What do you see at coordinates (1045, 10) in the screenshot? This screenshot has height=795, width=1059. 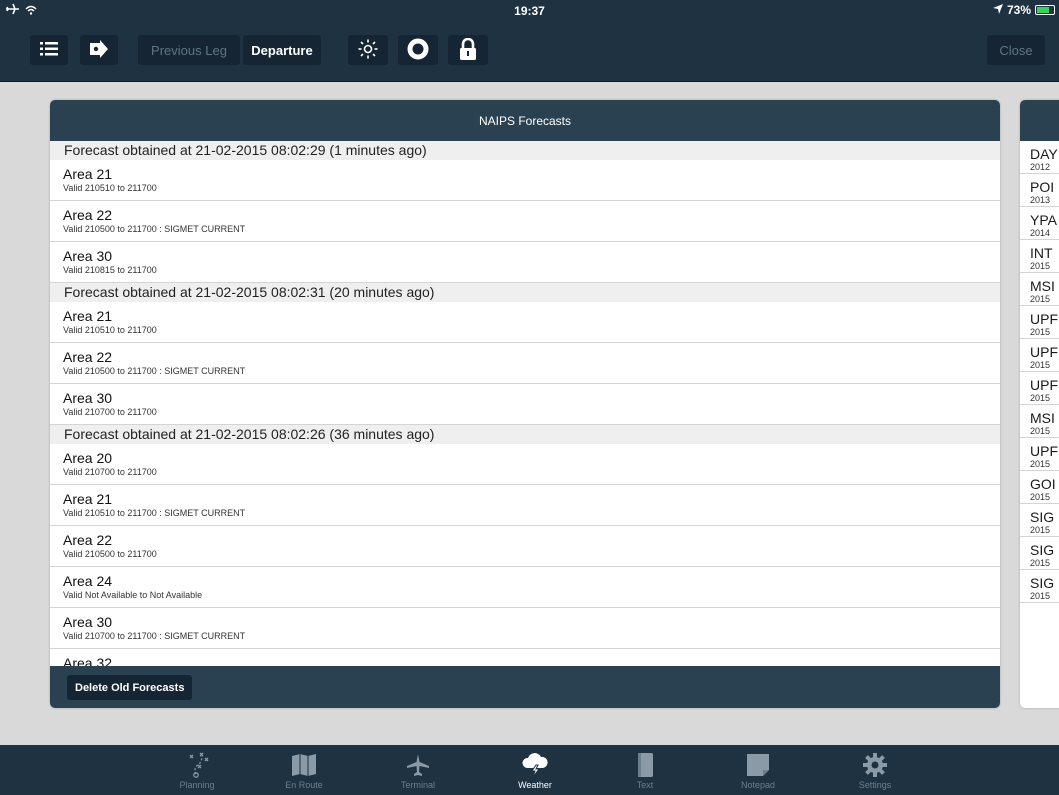 I see `battery-icon` at bounding box center [1045, 10].